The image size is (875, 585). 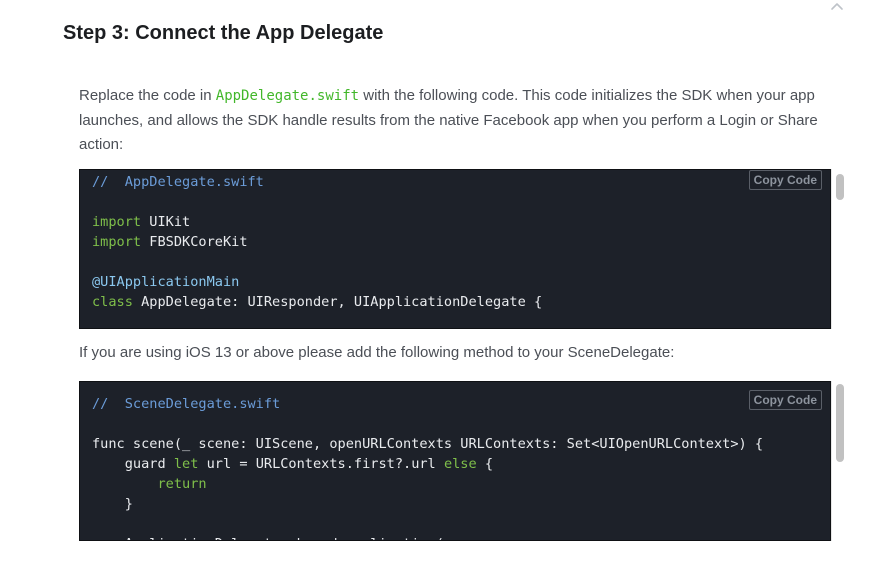 I want to click on code-token-attr: @UIApplicationMain, so click(x=166, y=282).